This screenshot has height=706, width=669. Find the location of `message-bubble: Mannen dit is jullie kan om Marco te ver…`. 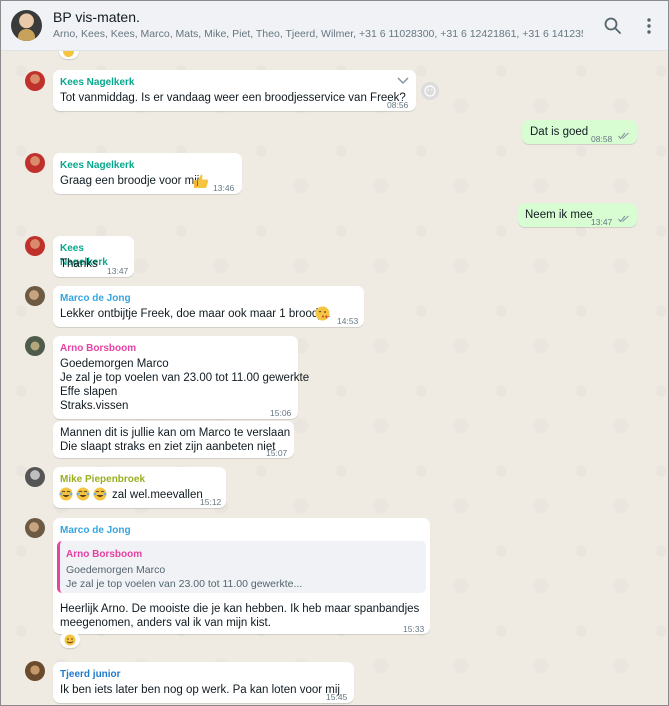

message-bubble: Mannen dit is jullie kan om Marco te ver… is located at coordinates (173, 439).